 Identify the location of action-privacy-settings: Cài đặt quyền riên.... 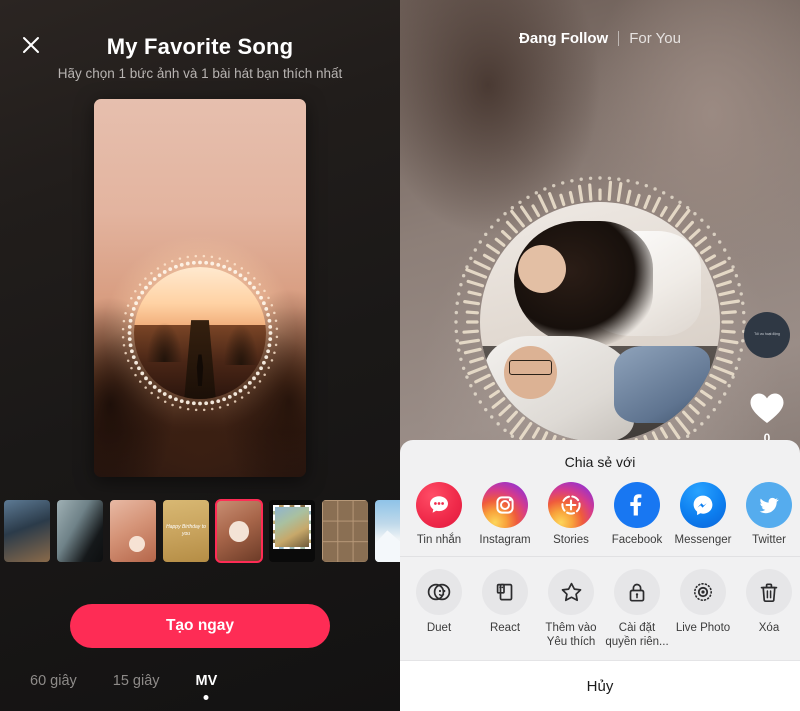
(637, 609).